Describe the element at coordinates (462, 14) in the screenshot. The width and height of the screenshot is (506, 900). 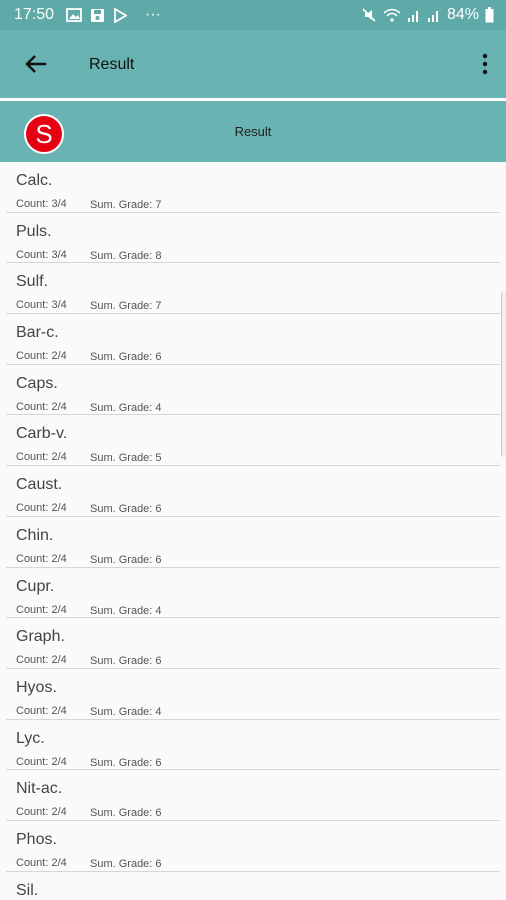
I see `battery-percent: 84%` at that location.